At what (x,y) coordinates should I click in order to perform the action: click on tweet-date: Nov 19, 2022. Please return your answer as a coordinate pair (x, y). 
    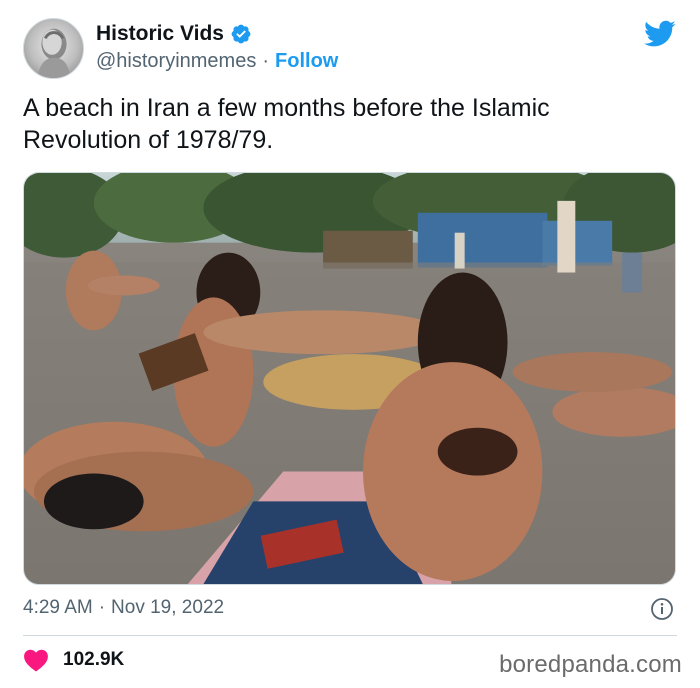
    Looking at the image, I should click on (168, 607).